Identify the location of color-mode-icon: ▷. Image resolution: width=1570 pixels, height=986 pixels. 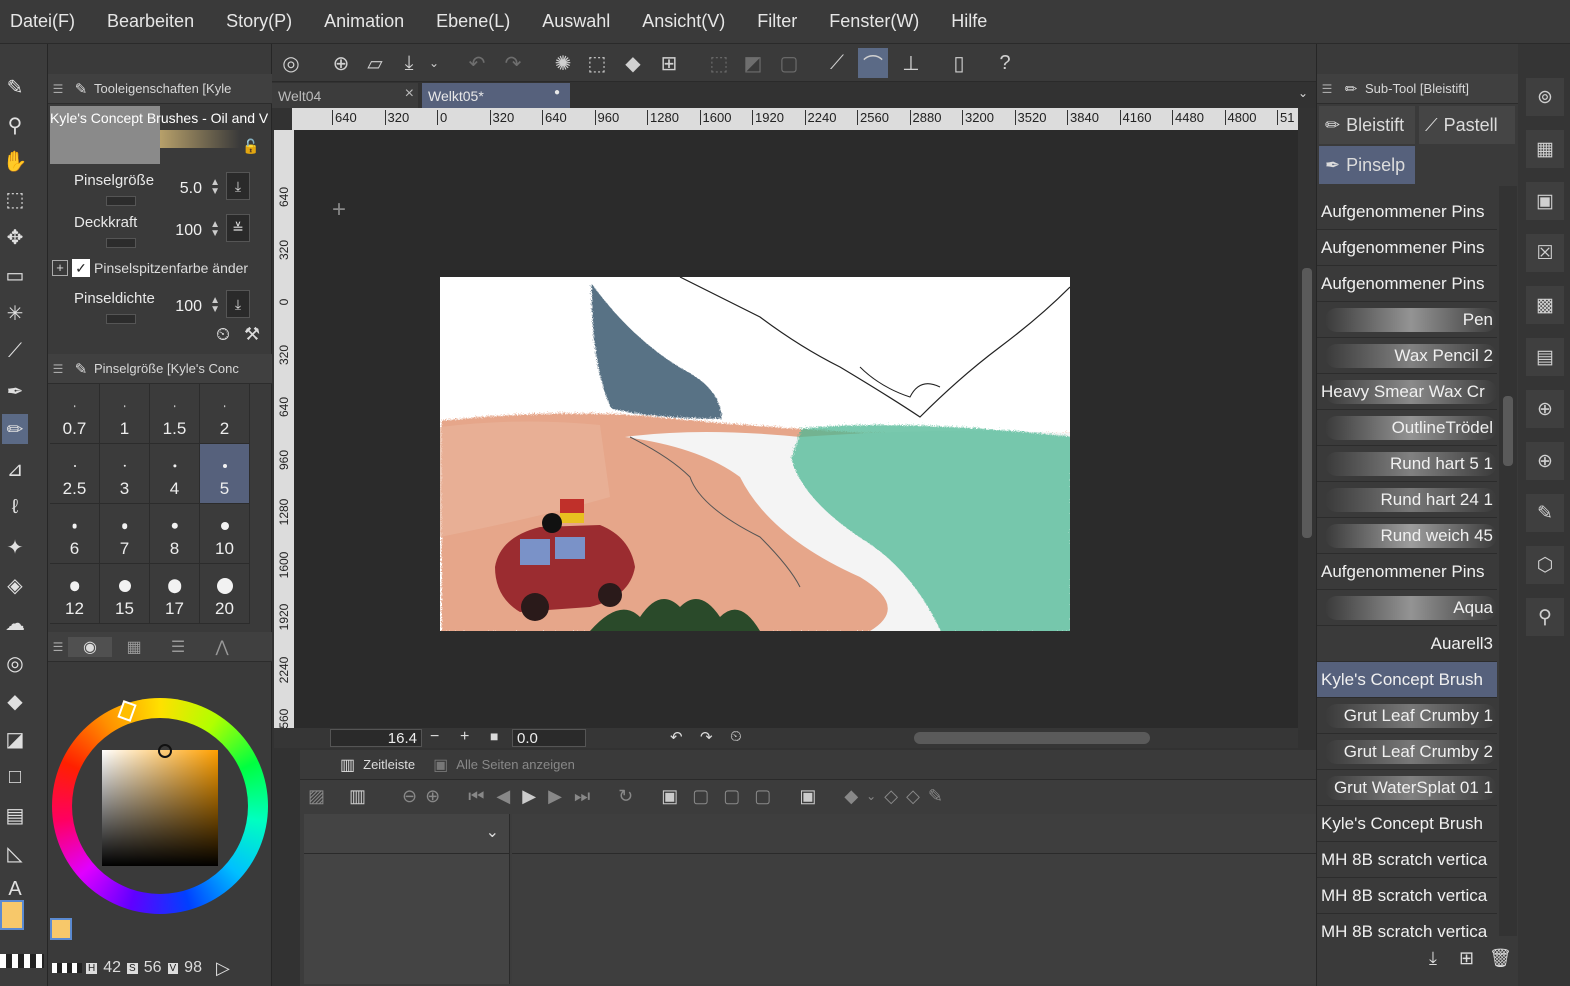
(223, 968).